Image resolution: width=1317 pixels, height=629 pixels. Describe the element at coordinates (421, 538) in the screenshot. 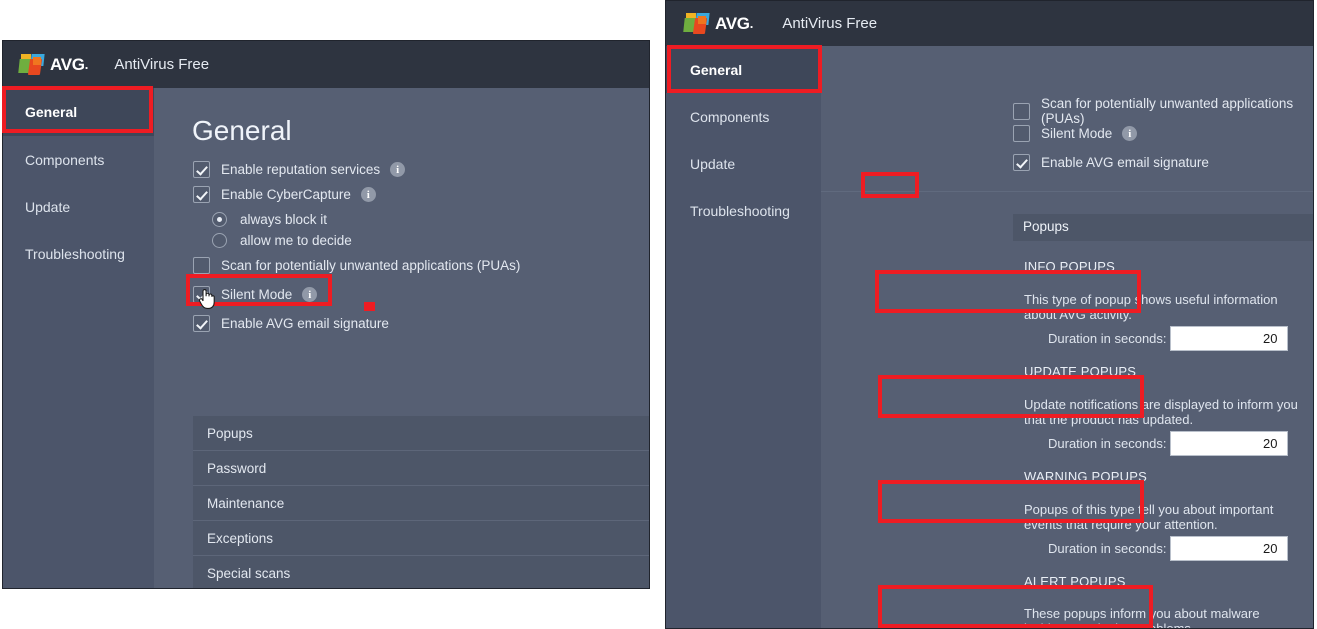

I see `list-item-exceptions: Exceptions` at that location.